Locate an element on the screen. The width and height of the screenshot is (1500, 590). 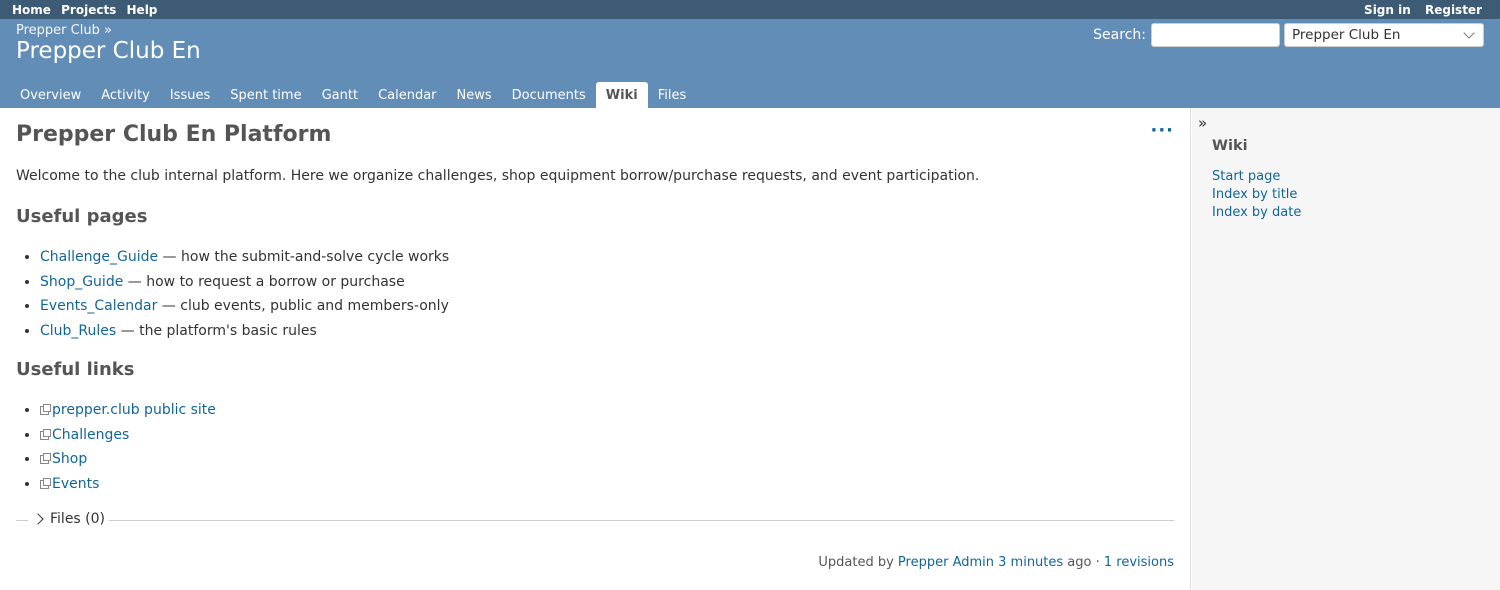
search-input is located at coordinates (1215, 35).